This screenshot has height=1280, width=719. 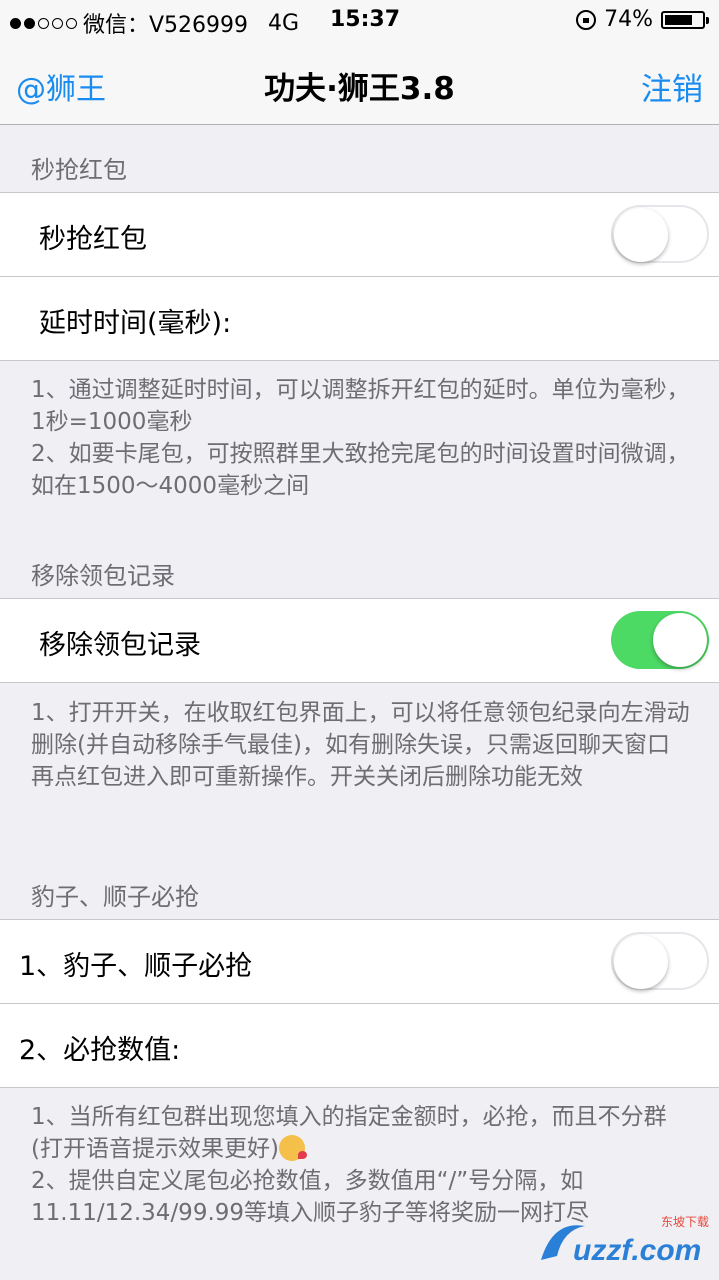 I want to click on battery-icon, so click(x=685, y=19).